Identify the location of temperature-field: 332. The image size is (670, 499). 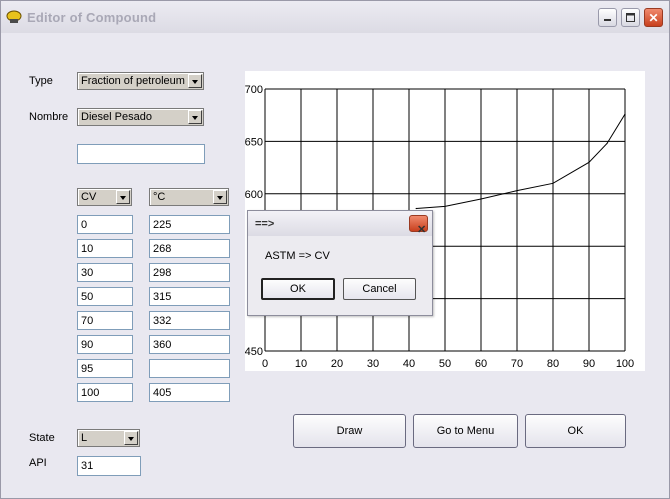
(189, 320).